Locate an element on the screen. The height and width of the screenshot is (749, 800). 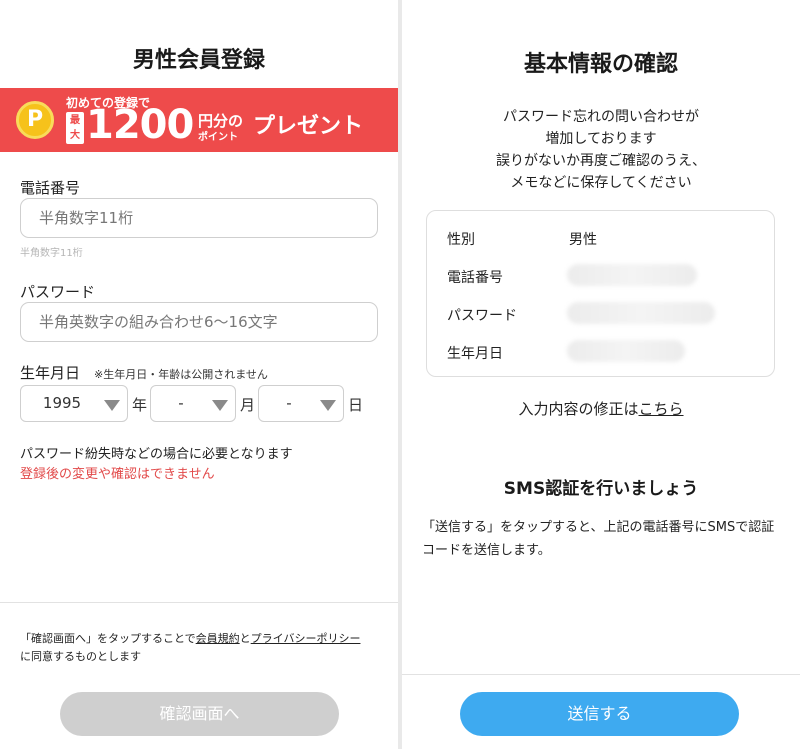
privacy-policy-link: プライバシーポリシー is located at coordinates (306, 638).